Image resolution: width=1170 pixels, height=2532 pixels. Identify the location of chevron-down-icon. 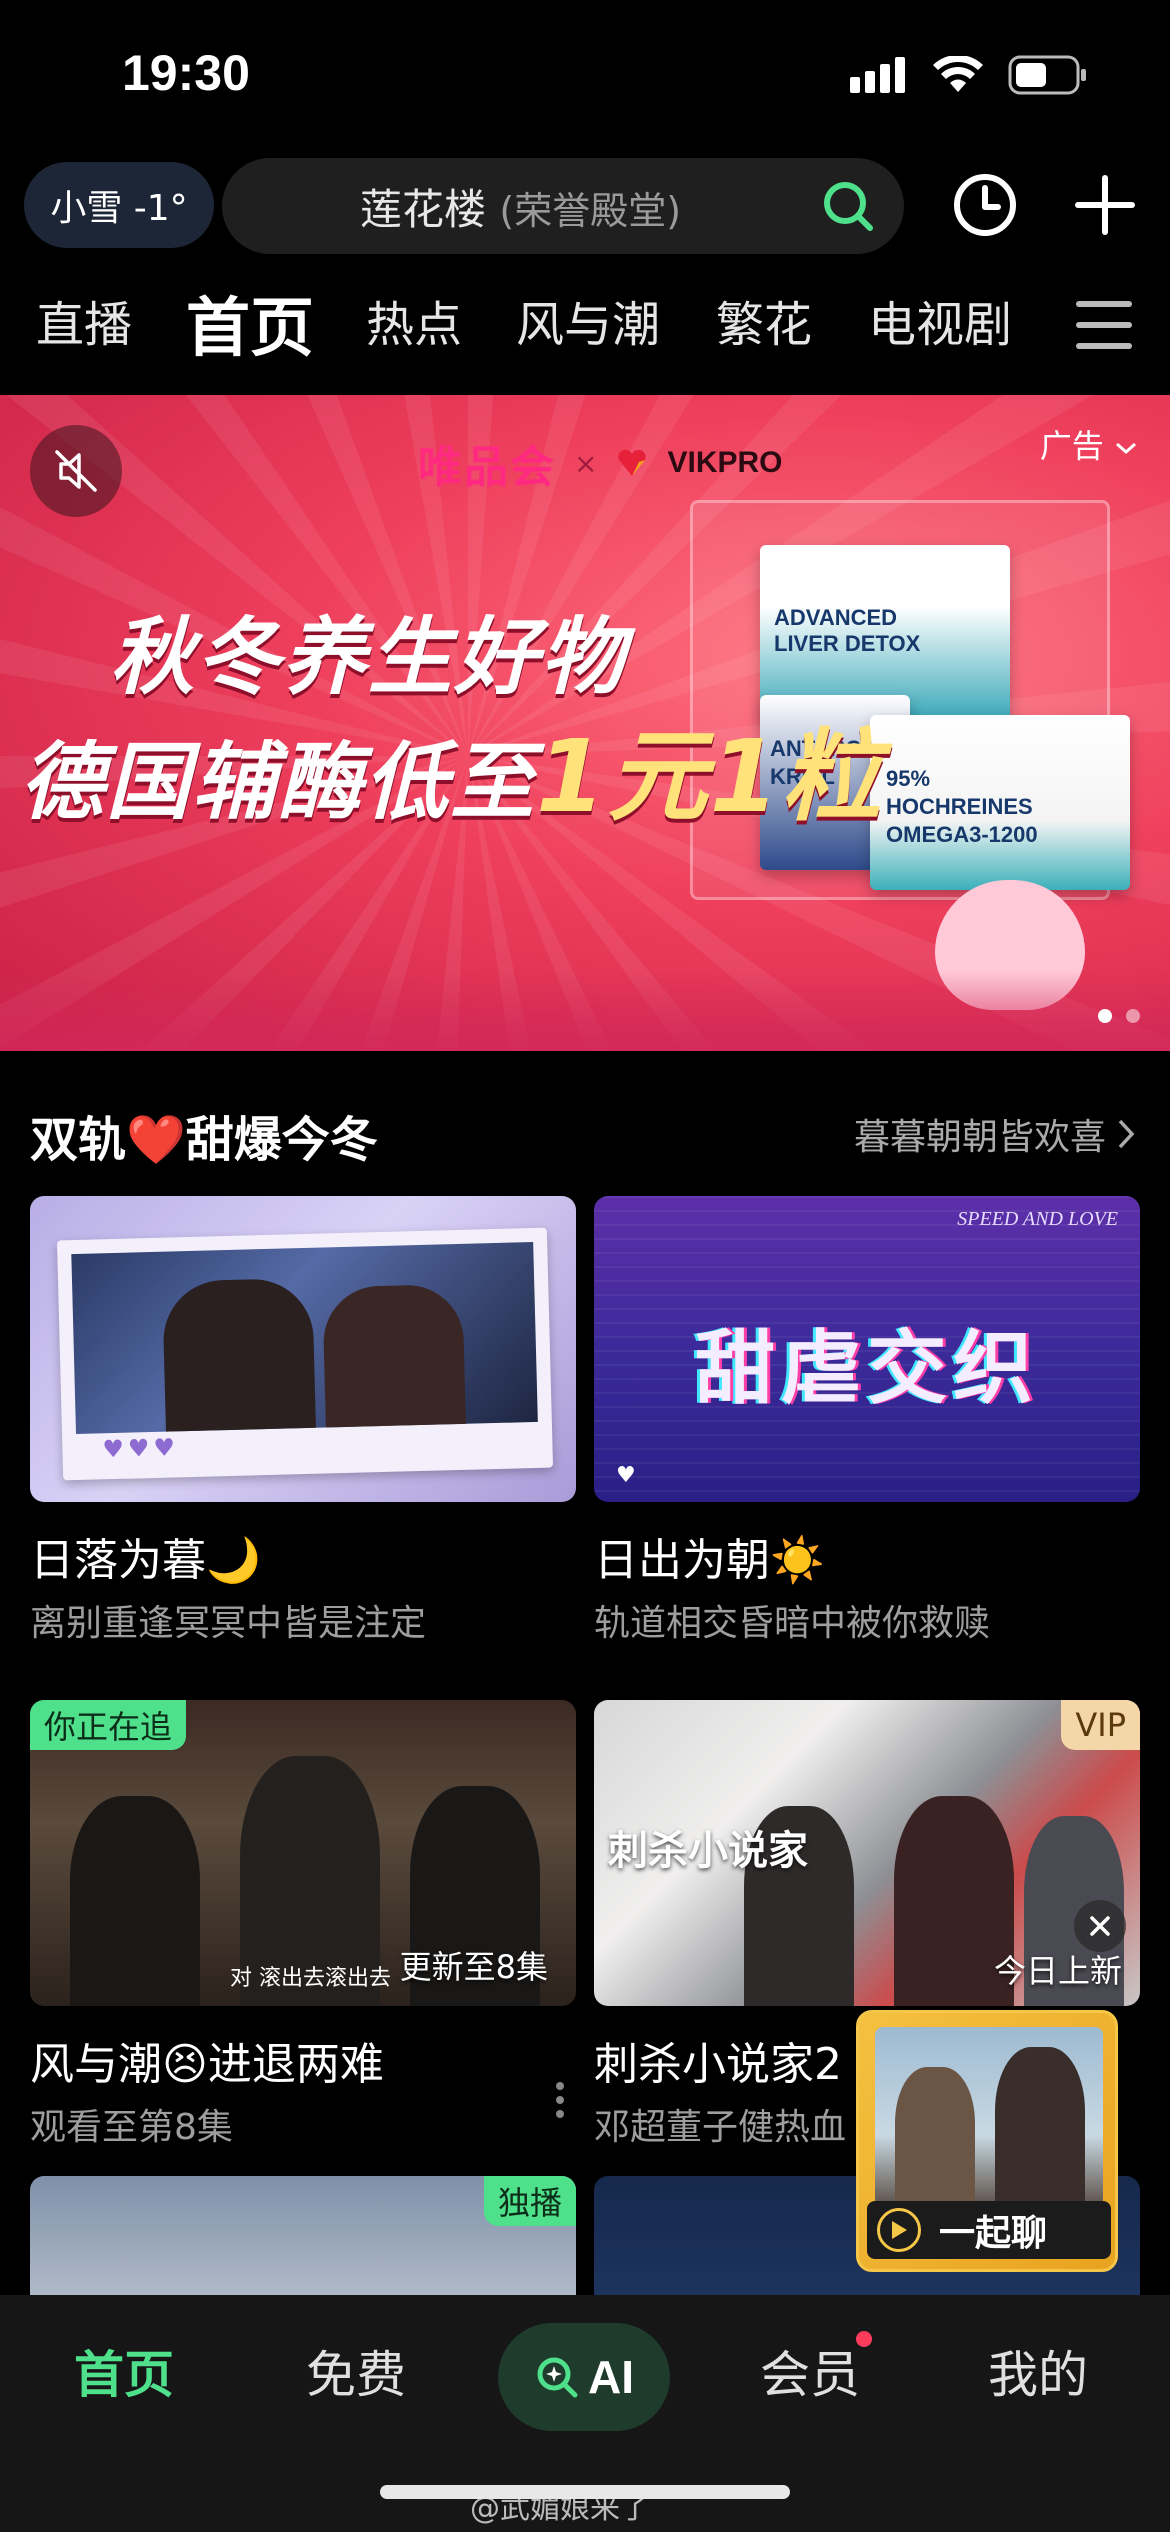
(1126, 448).